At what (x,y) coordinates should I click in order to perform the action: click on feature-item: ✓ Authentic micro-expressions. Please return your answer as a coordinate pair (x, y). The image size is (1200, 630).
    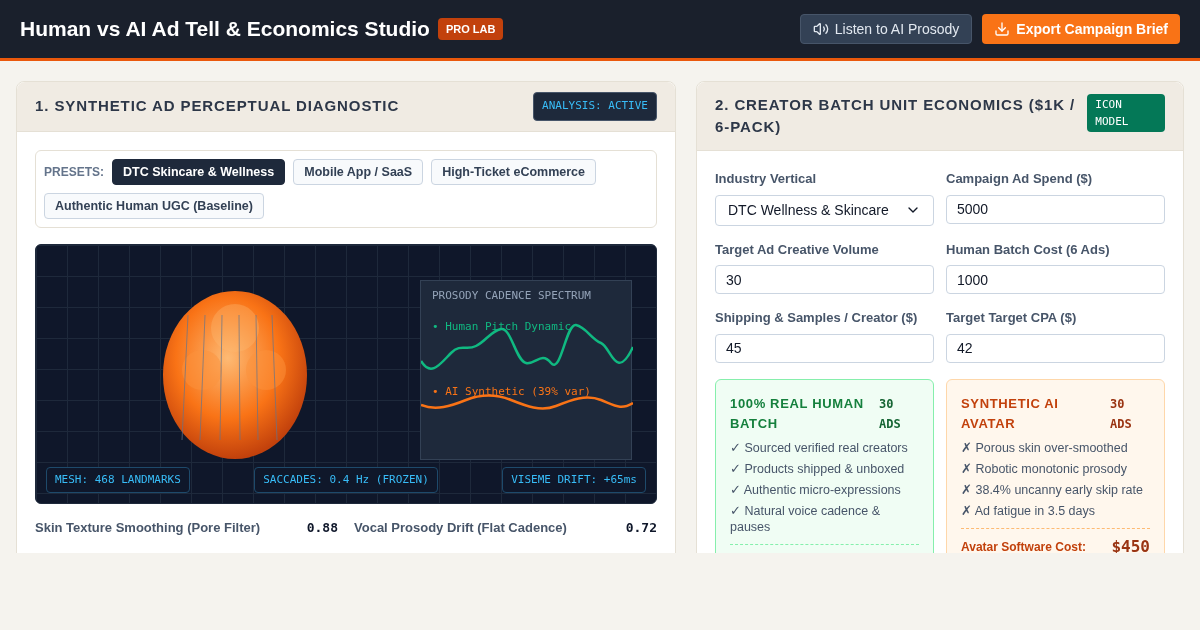
    Looking at the image, I should click on (816, 489).